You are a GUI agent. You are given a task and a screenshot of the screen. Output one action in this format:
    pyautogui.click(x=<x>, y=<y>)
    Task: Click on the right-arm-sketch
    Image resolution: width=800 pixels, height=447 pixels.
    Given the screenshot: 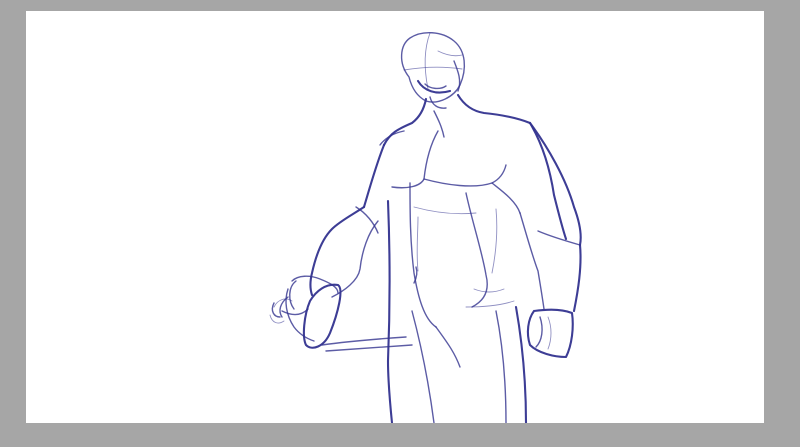 What is the action you would take?
    pyautogui.click(x=550, y=217)
    